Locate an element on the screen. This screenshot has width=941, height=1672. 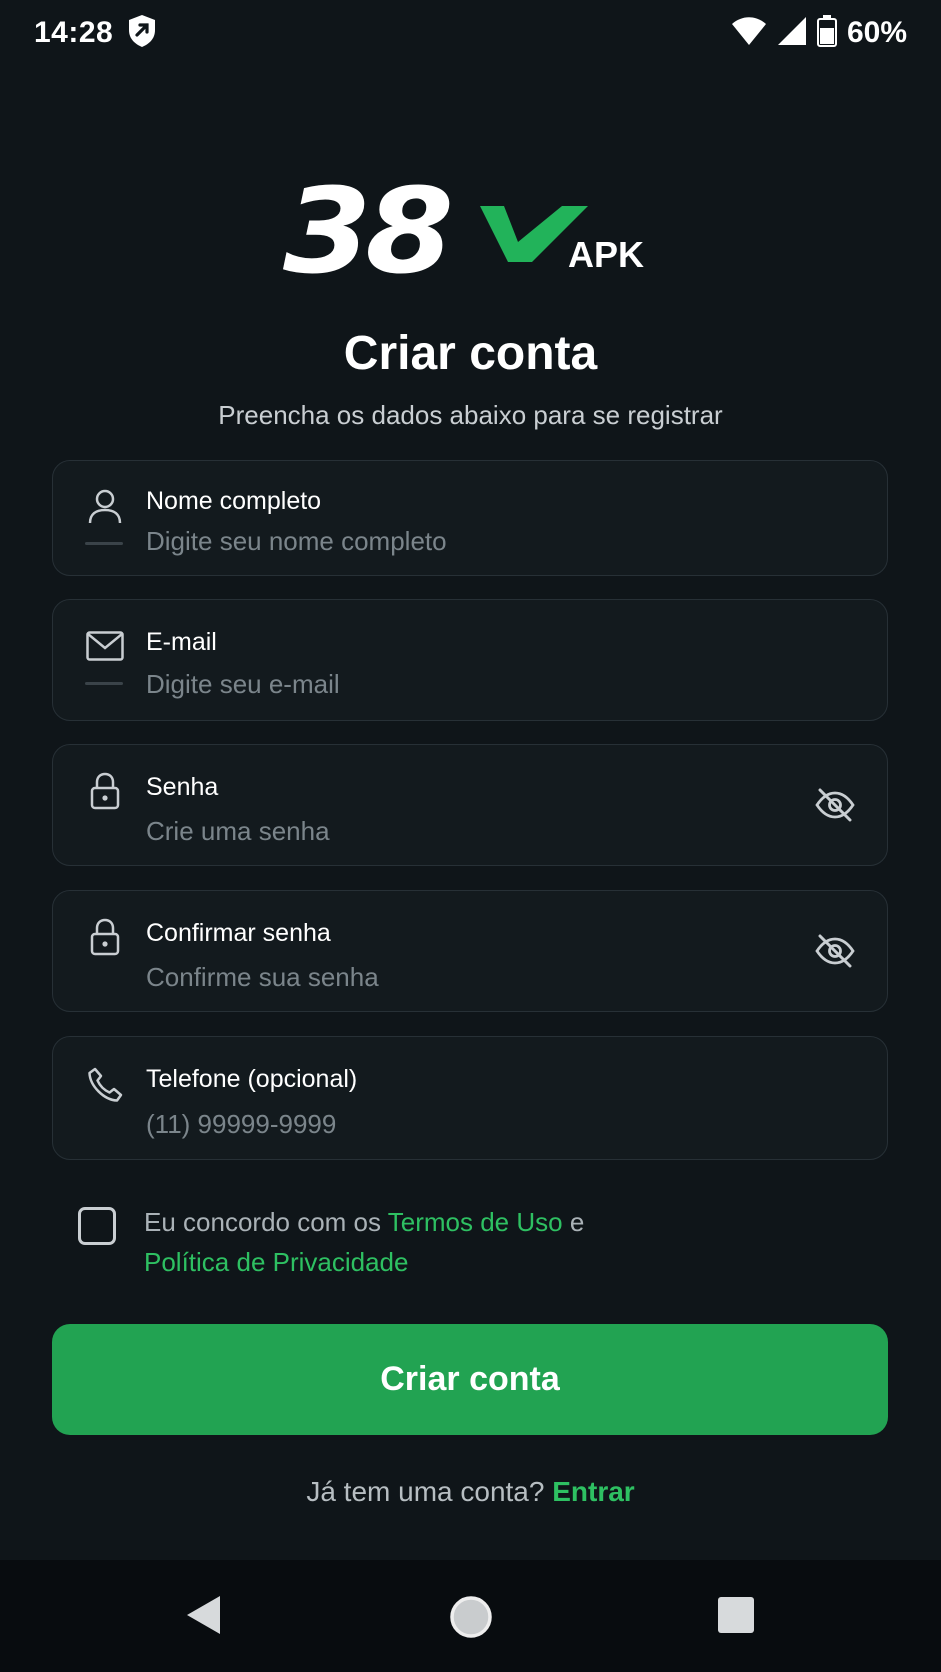
privacy-policy-link: Política de Privacidade is located at coordinates (276, 1262).